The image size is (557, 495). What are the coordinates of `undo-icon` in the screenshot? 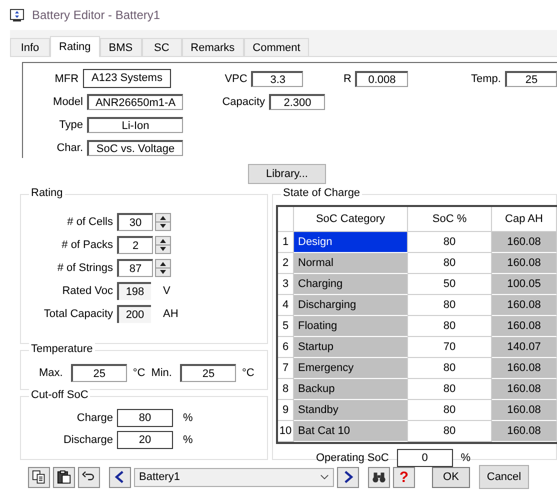 It's located at (89, 477).